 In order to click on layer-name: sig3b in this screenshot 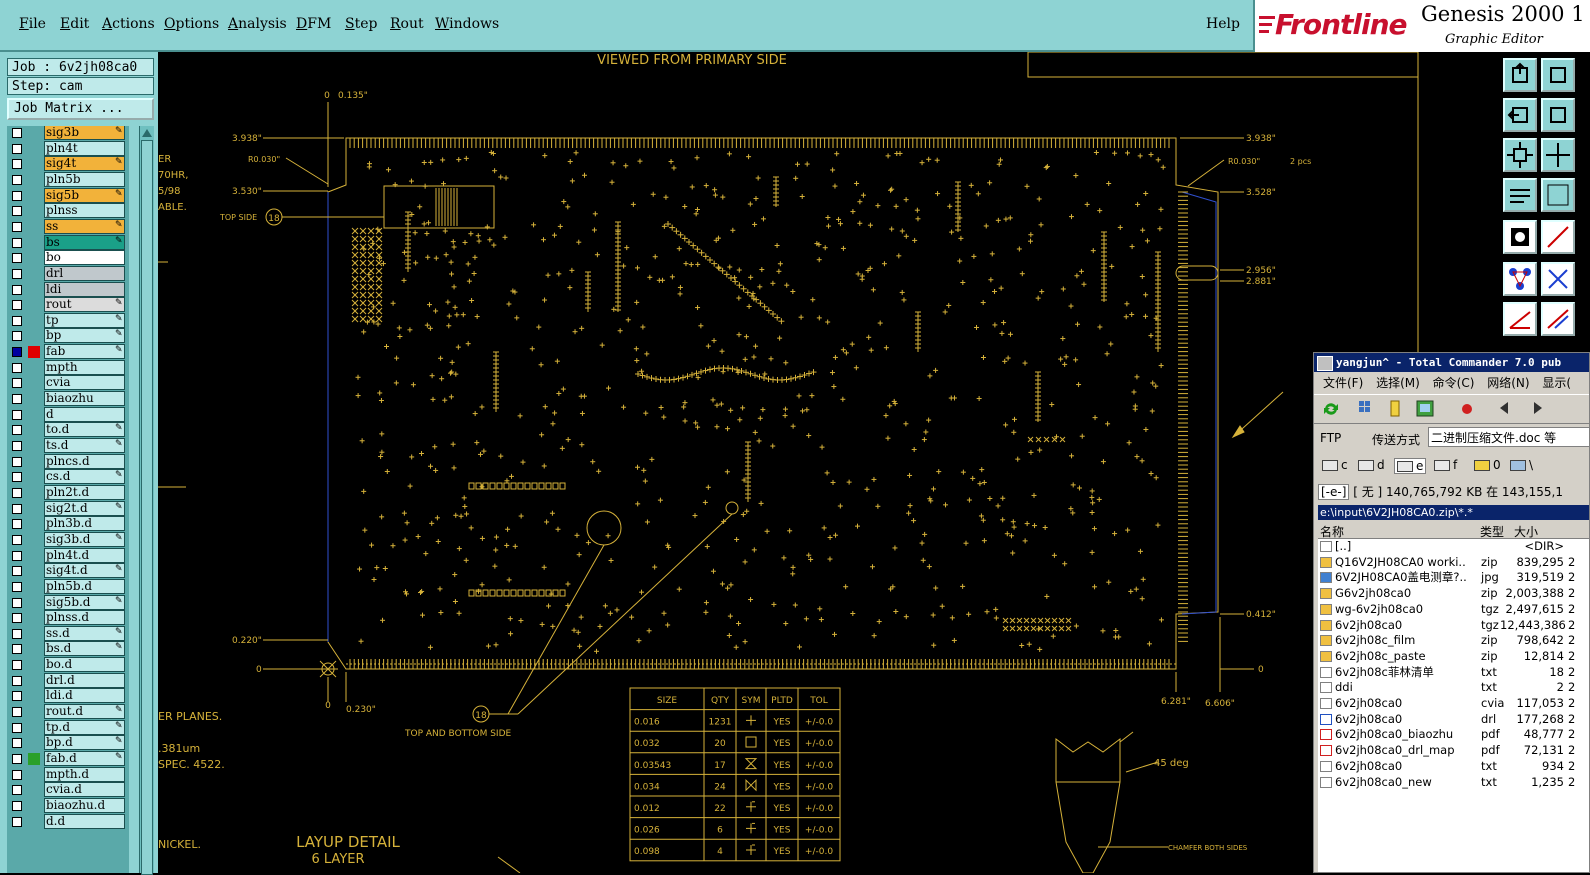, I will do `click(84, 133)`.